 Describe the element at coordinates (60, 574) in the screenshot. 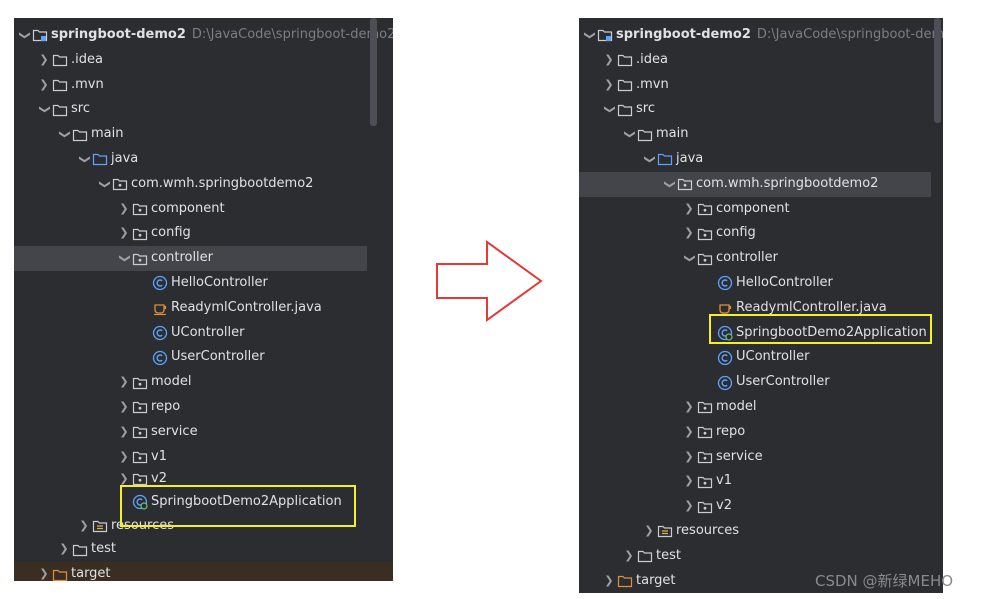

I see `excluded-folder-icon` at that location.